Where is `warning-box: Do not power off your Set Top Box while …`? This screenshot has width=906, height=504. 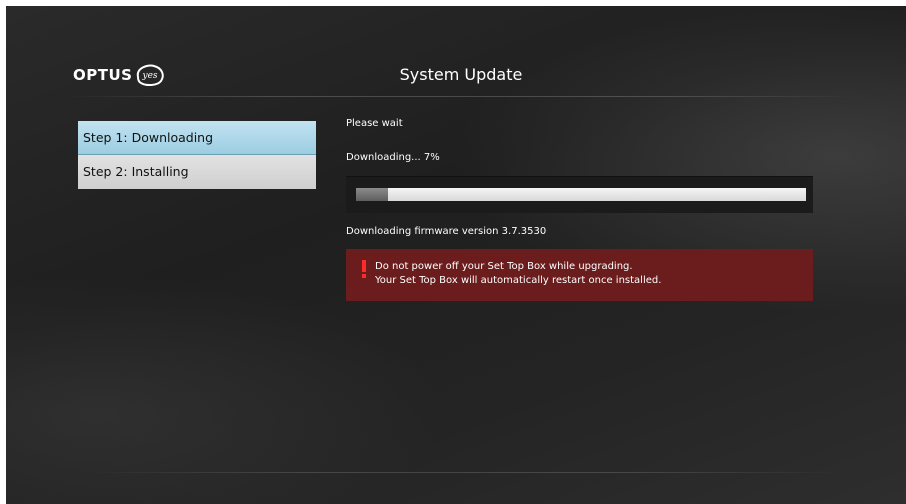 warning-box: Do not power off your Set Top Box while … is located at coordinates (579, 275).